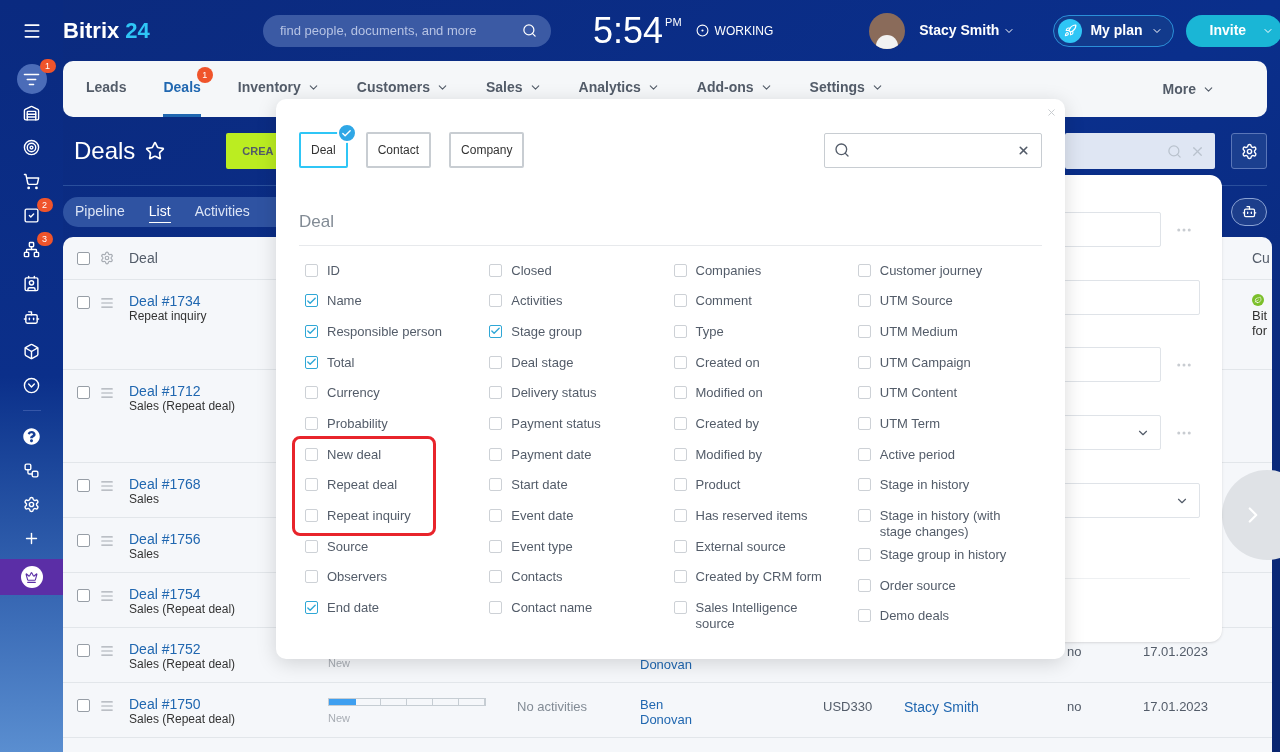 The width and height of the screenshot is (1280, 752). I want to click on field-label: Demo deals, so click(914, 616).